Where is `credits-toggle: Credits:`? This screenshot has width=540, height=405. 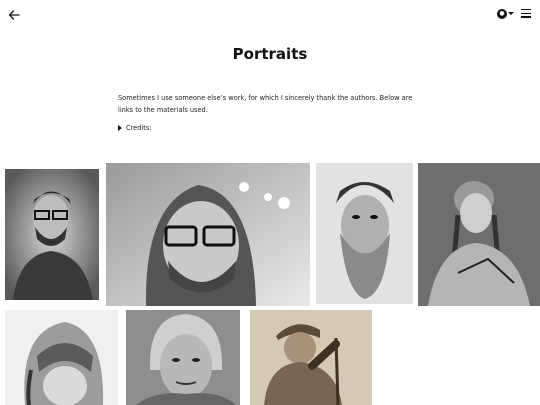
credits-toggle: Credits: is located at coordinates (135, 128).